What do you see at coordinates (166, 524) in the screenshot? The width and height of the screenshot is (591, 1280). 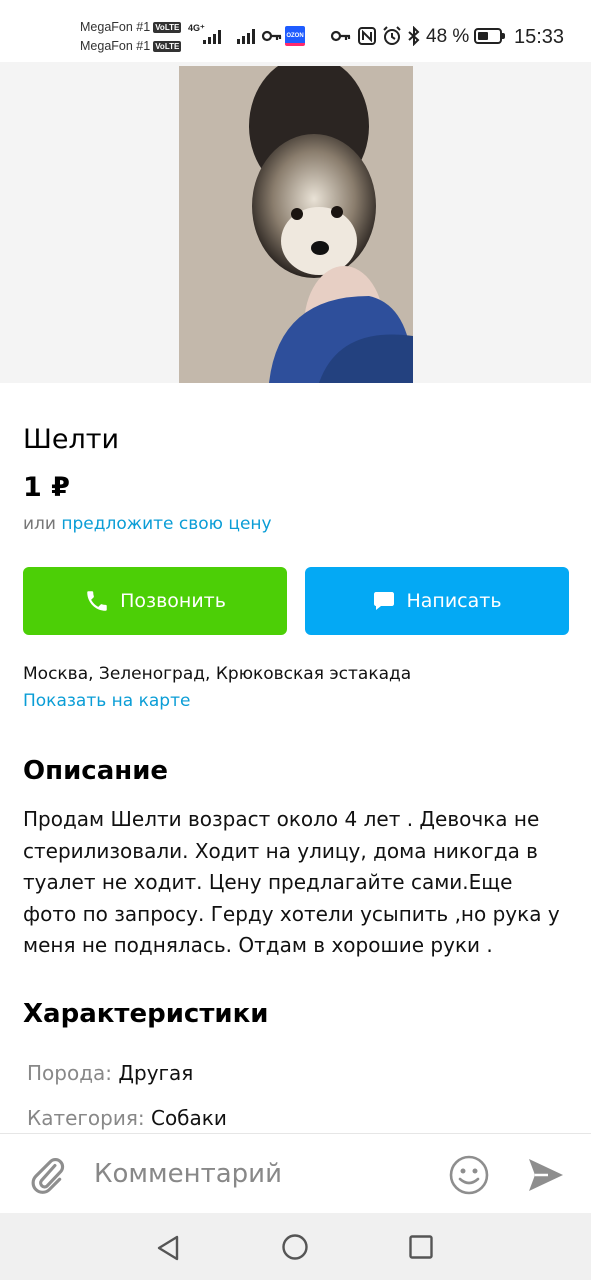 I see `offer-price-link: предложите свою цену` at bounding box center [166, 524].